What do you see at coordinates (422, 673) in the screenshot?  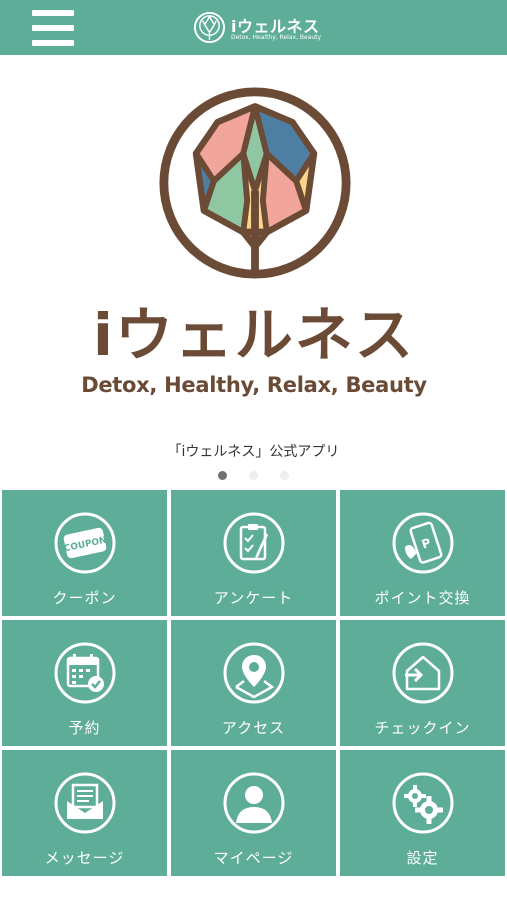 I see `checkin-door-icon` at bounding box center [422, 673].